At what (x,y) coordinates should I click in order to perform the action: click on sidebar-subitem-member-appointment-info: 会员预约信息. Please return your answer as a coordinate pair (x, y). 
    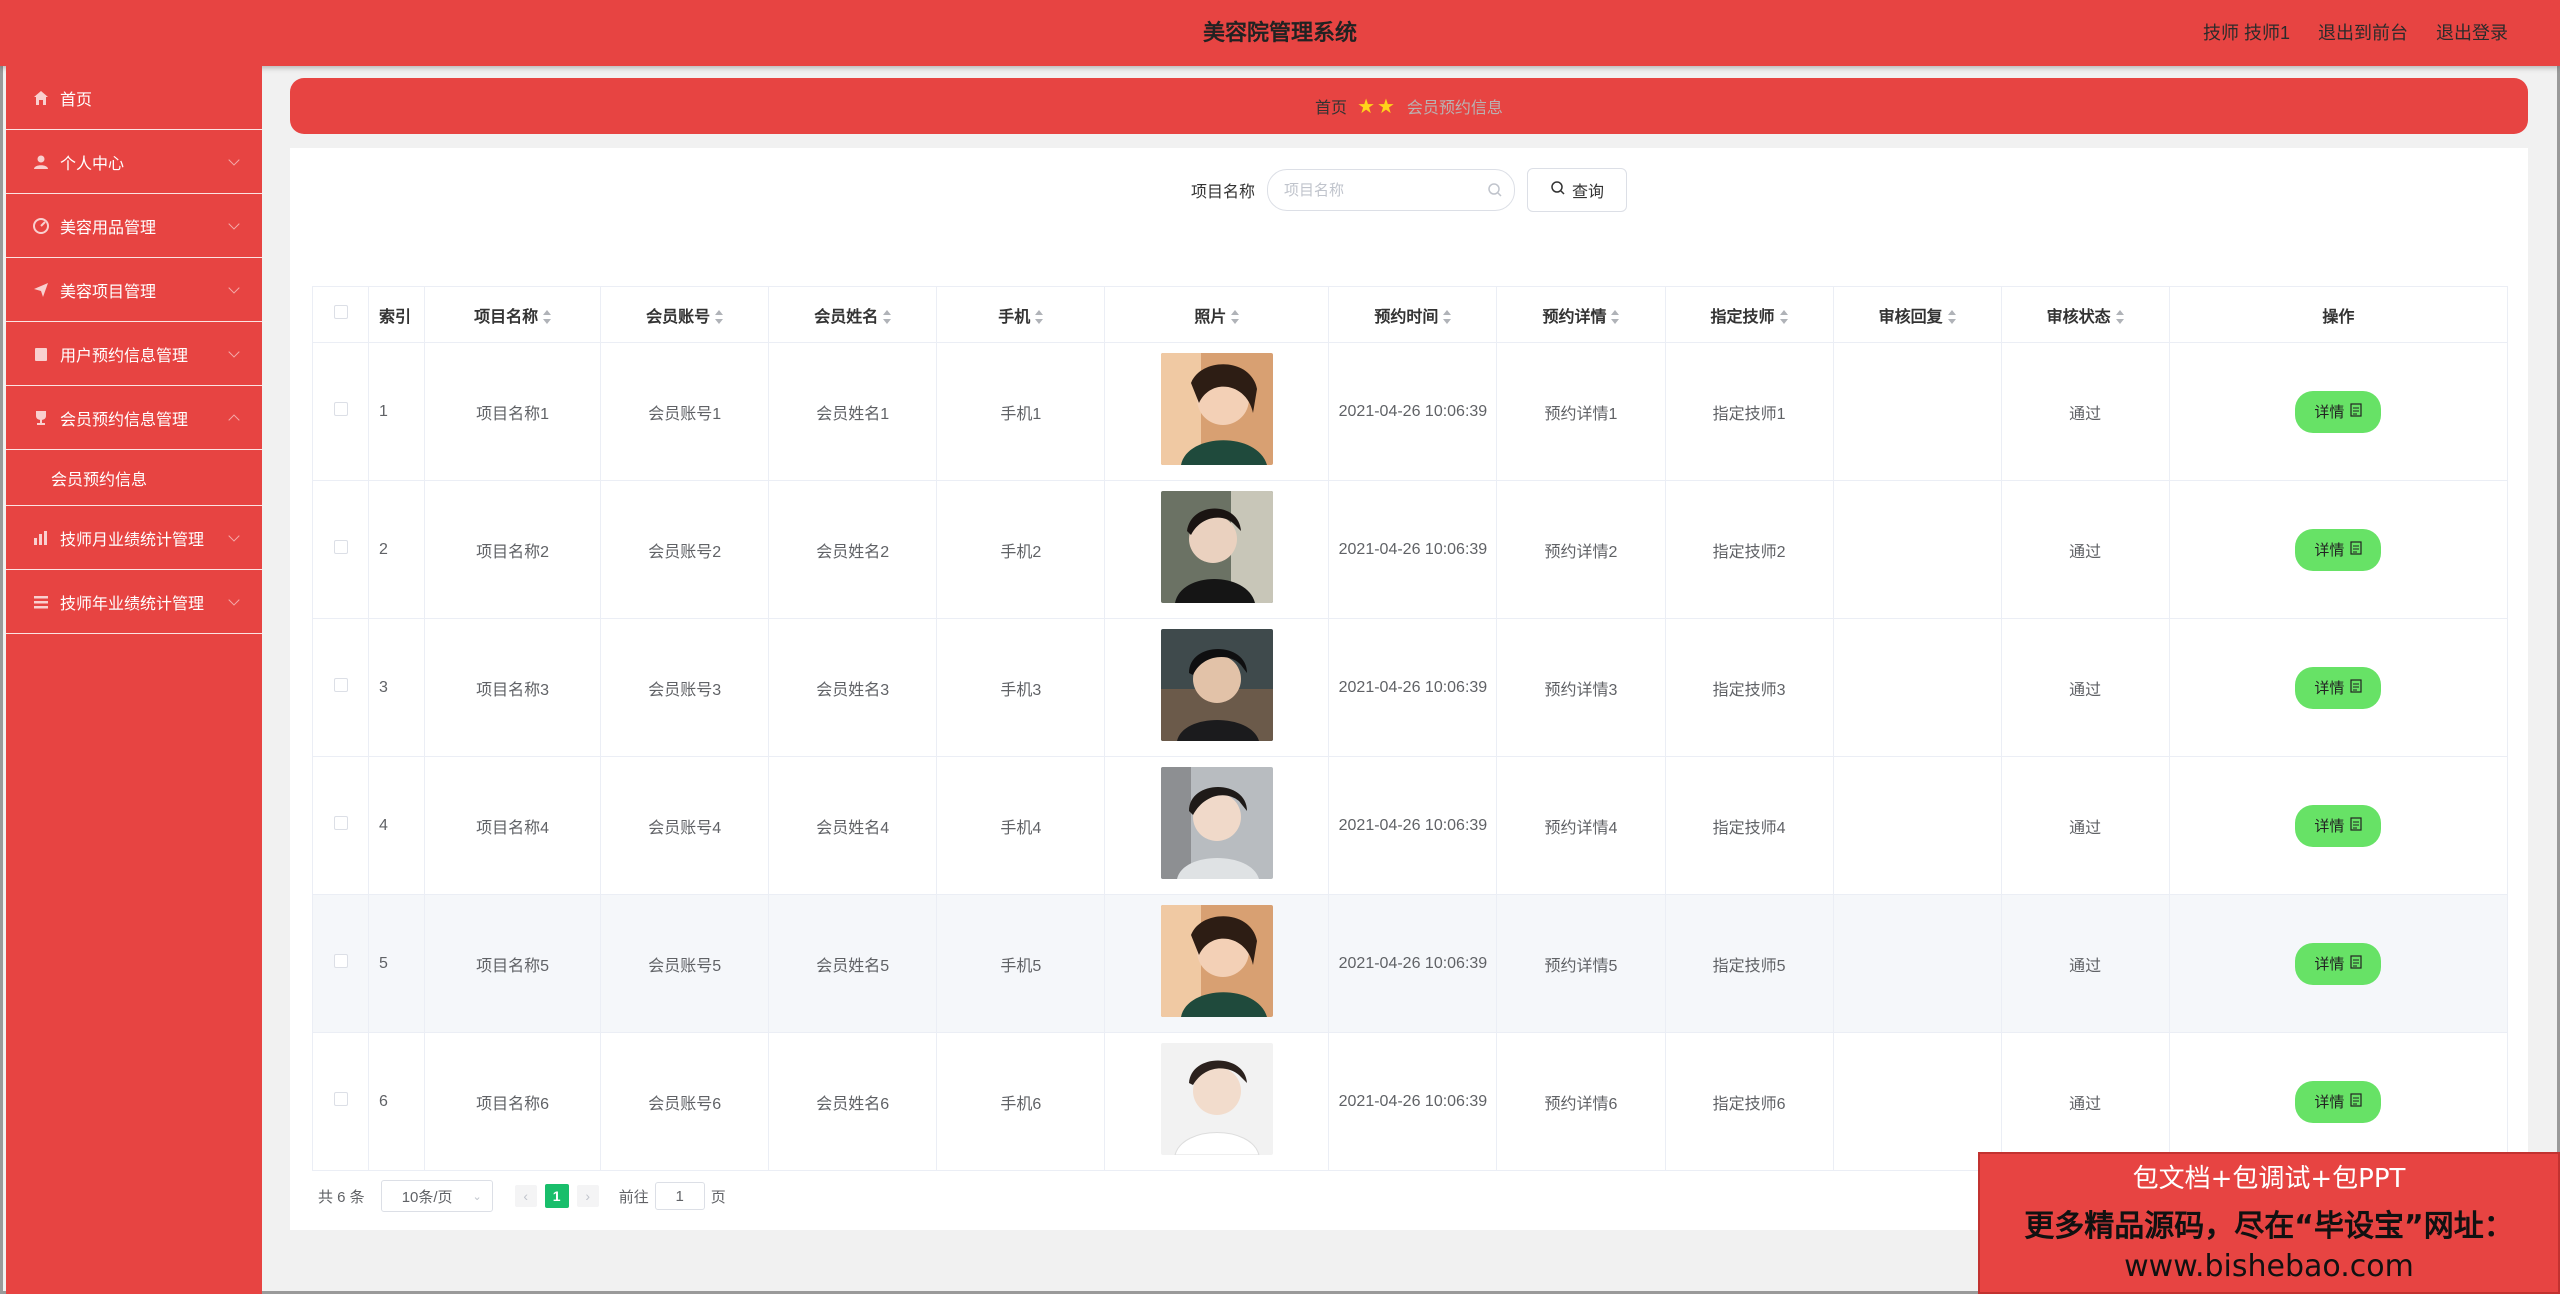
    Looking at the image, I should click on (134, 478).